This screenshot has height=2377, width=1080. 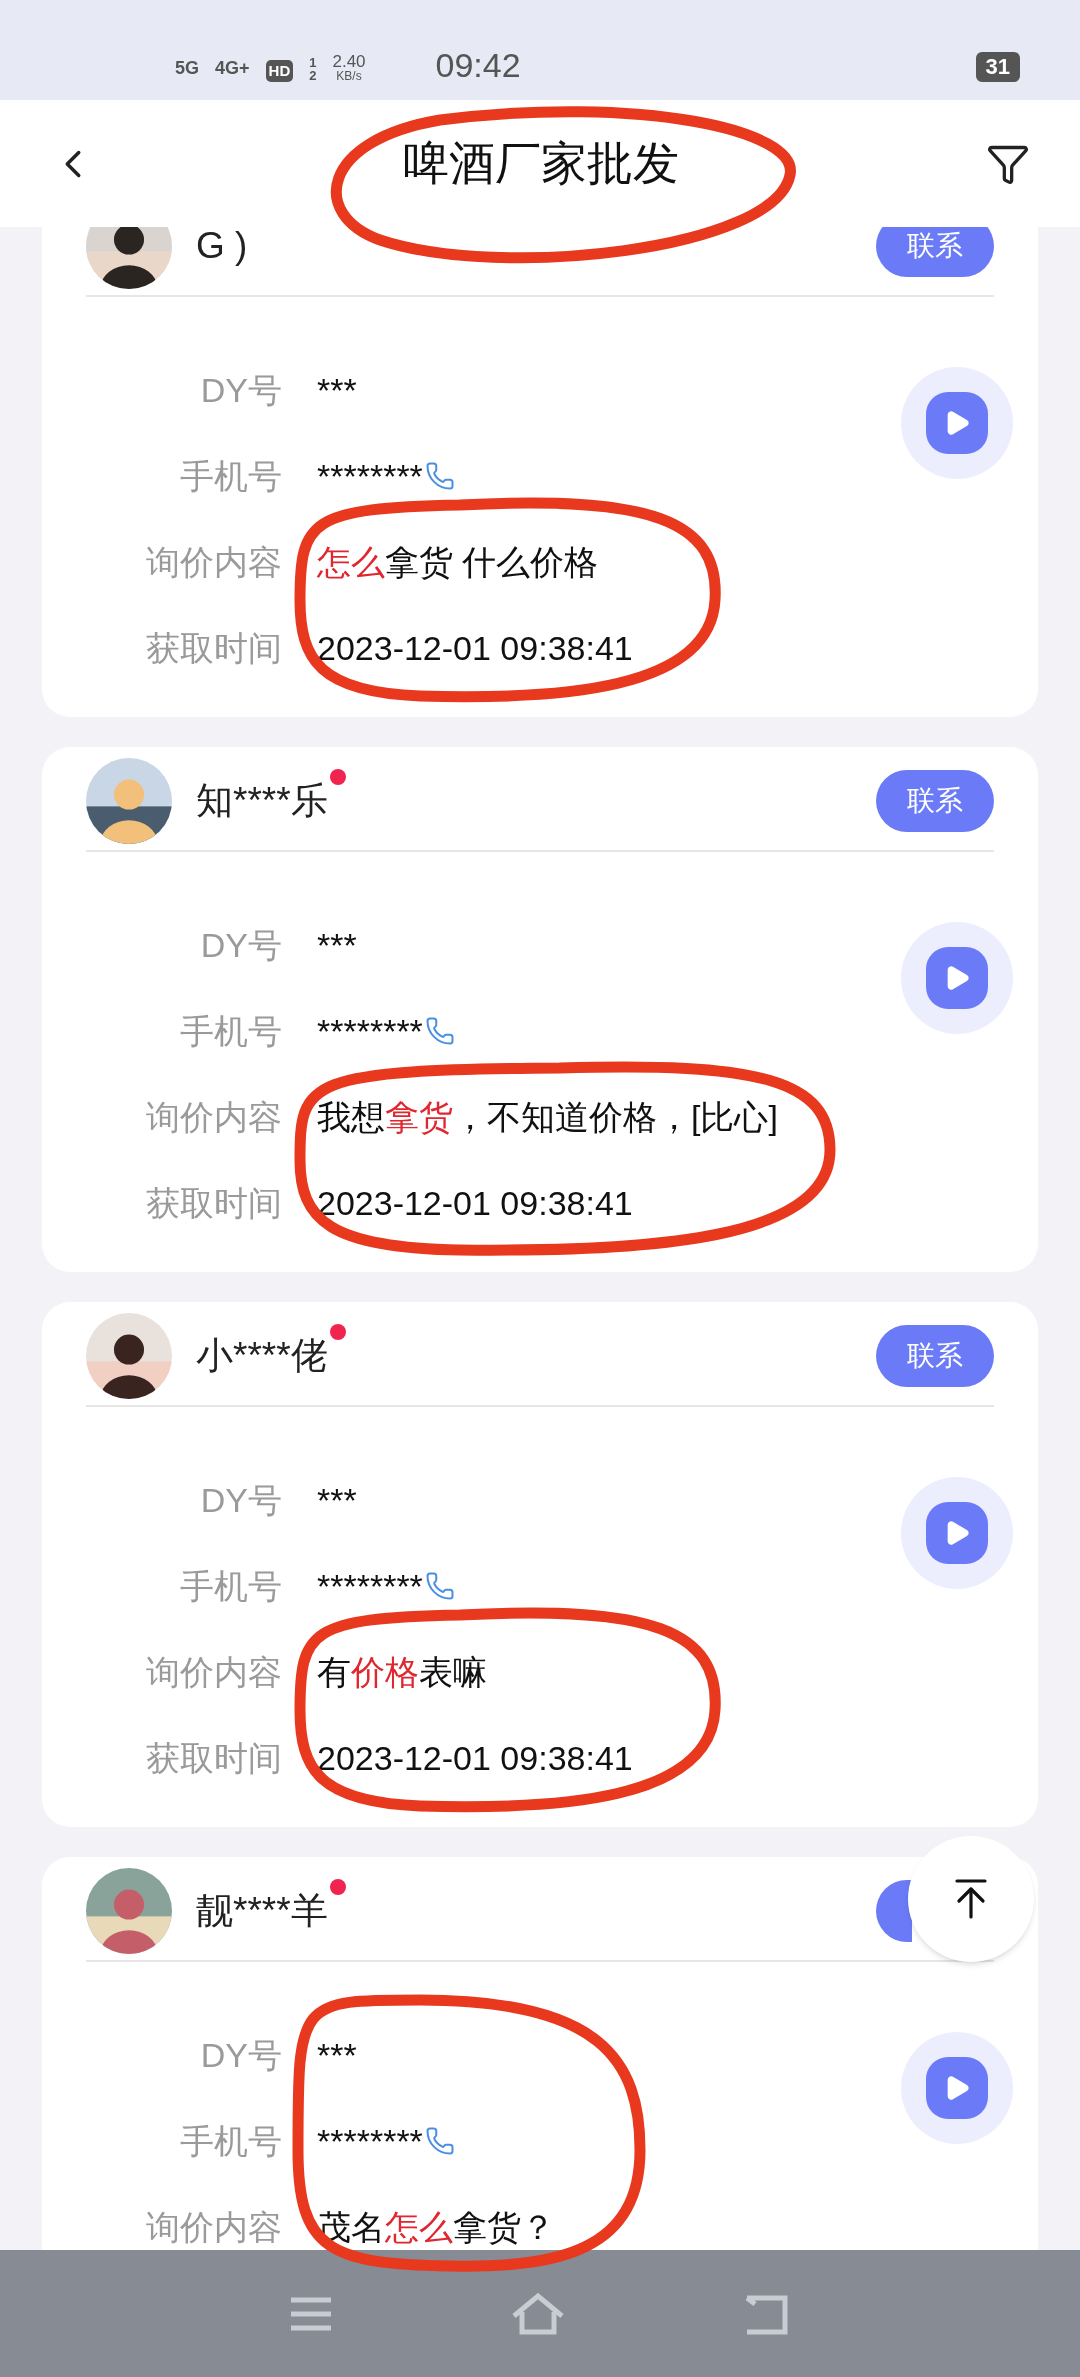 What do you see at coordinates (313, 62) in the screenshot?
I see `sim-label: 1` at bounding box center [313, 62].